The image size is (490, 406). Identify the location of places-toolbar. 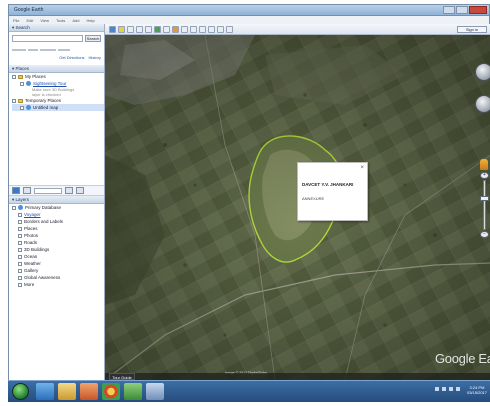
(56, 190).